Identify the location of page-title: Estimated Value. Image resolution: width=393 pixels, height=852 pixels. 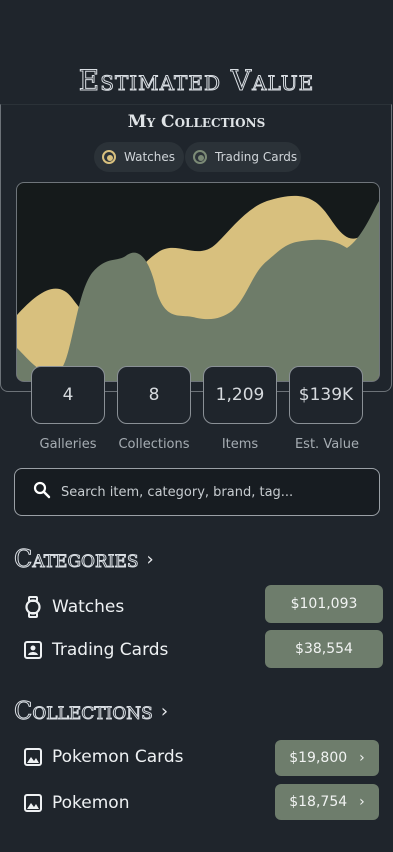
(196, 81).